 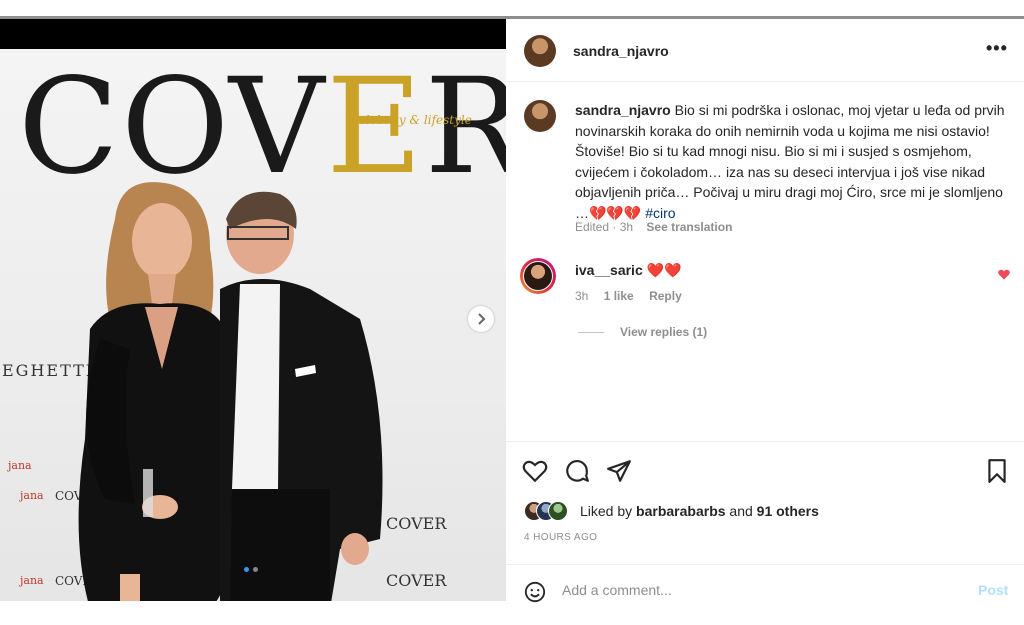 What do you see at coordinates (251, 569) in the screenshot?
I see `carousel-indicator` at bounding box center [251, 569].